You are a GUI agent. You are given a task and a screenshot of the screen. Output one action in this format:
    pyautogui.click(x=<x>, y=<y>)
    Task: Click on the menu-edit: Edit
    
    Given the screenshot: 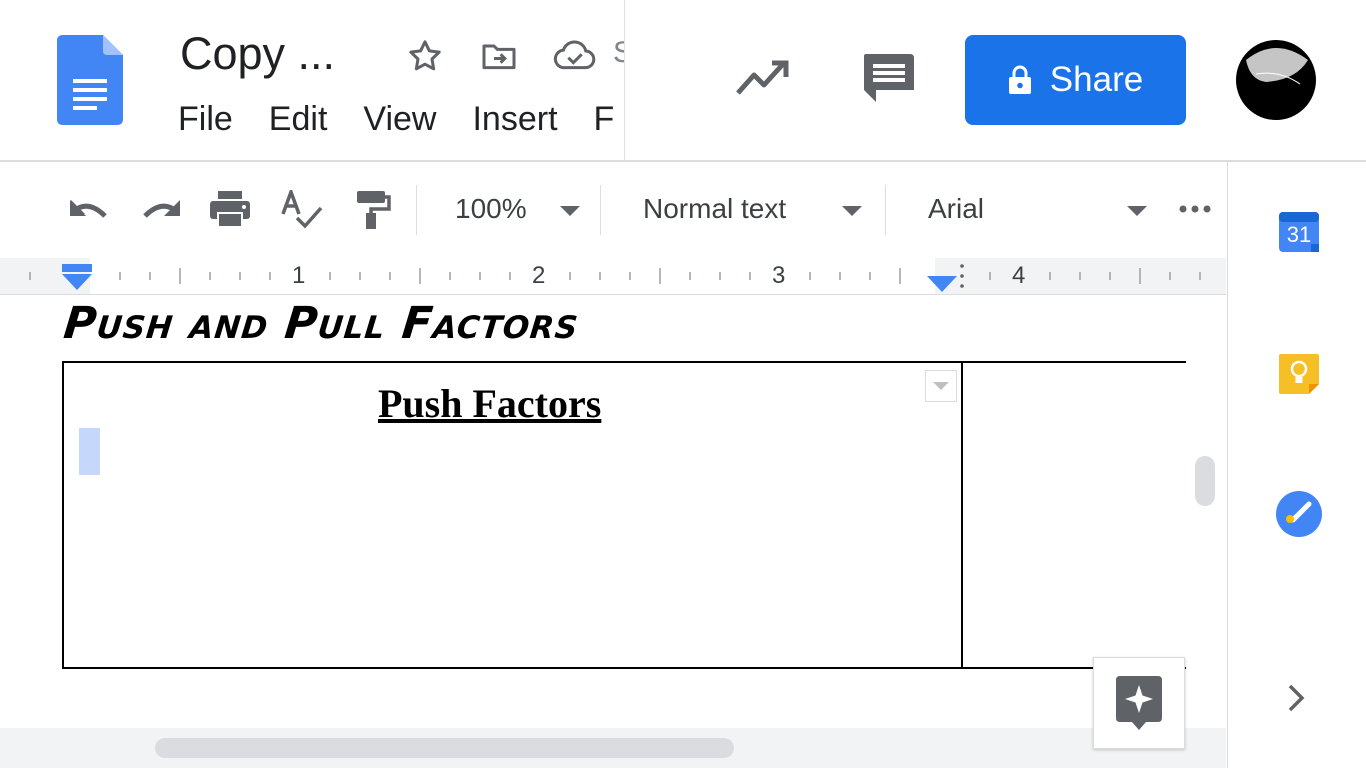 What is the action you would take?
    pyautogui.click(x=298, y=119)
    